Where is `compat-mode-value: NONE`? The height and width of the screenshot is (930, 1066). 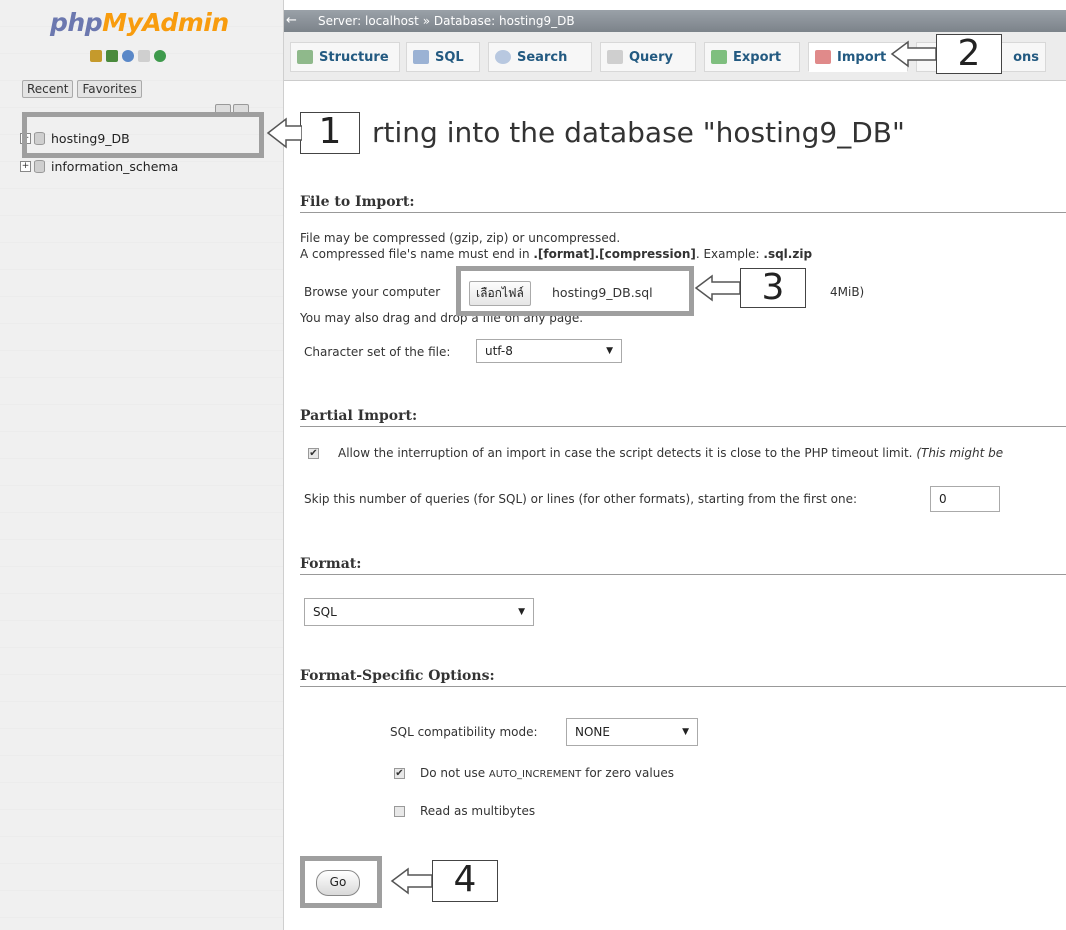
compat-mode-value: NONE is located at coordinates (592, 732).